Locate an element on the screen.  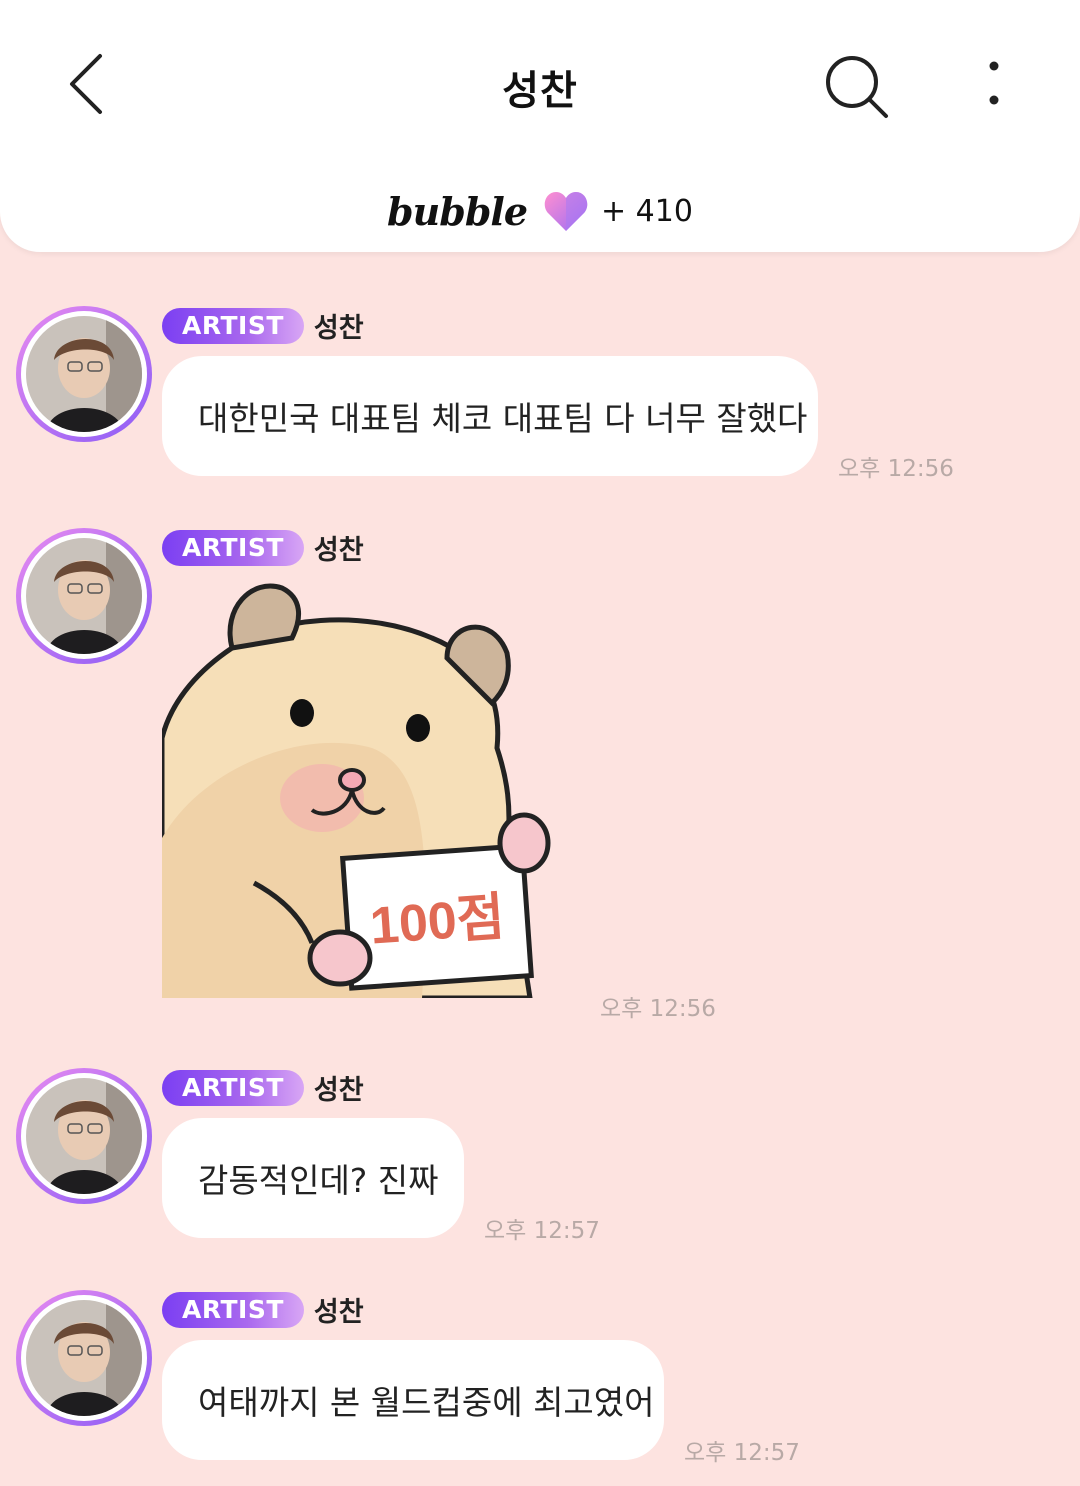
search-button is located at coordinates (858, 87).